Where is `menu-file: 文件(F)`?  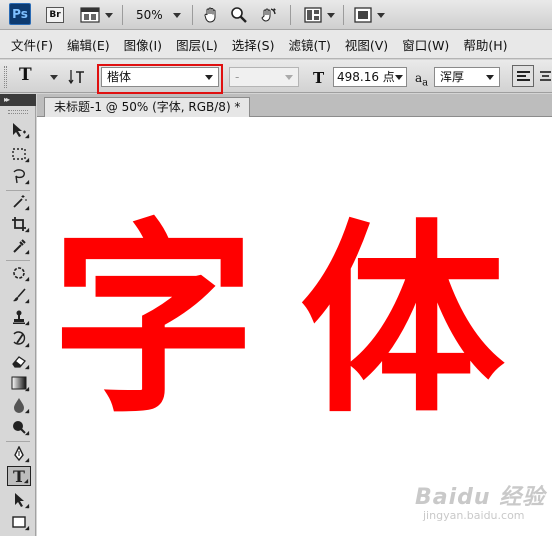
menu-file: 文件(F) is located at coordinates (32, 44).